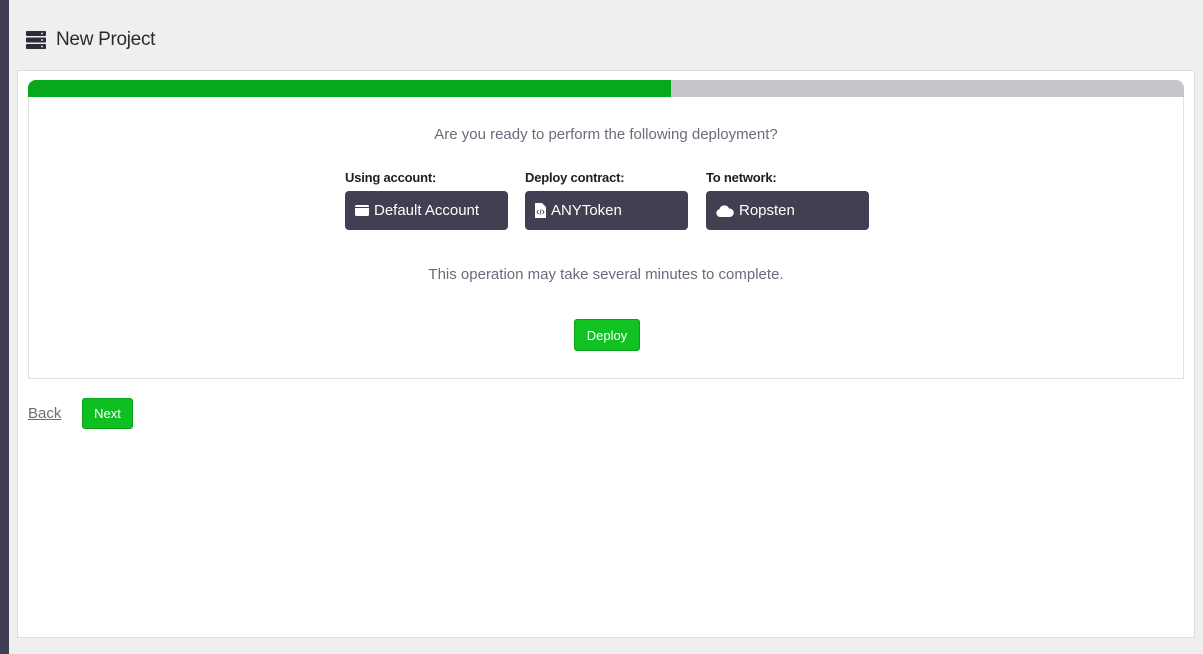 This screenshot has height=654, width=1203. I want to click on contract-field: Deploy contract: ANYToken, so click(606, 200).